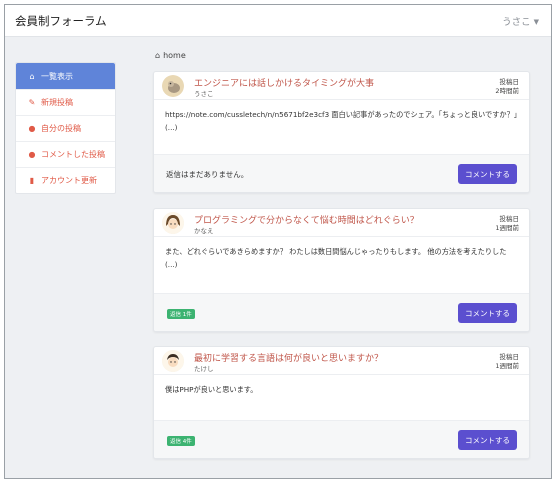 This screenshot has height=483, width=556. What do you see at coordinates (536, 22) in the screenshot?
I see `caret-down-icon: ▼` at bounding box center [536, 22].